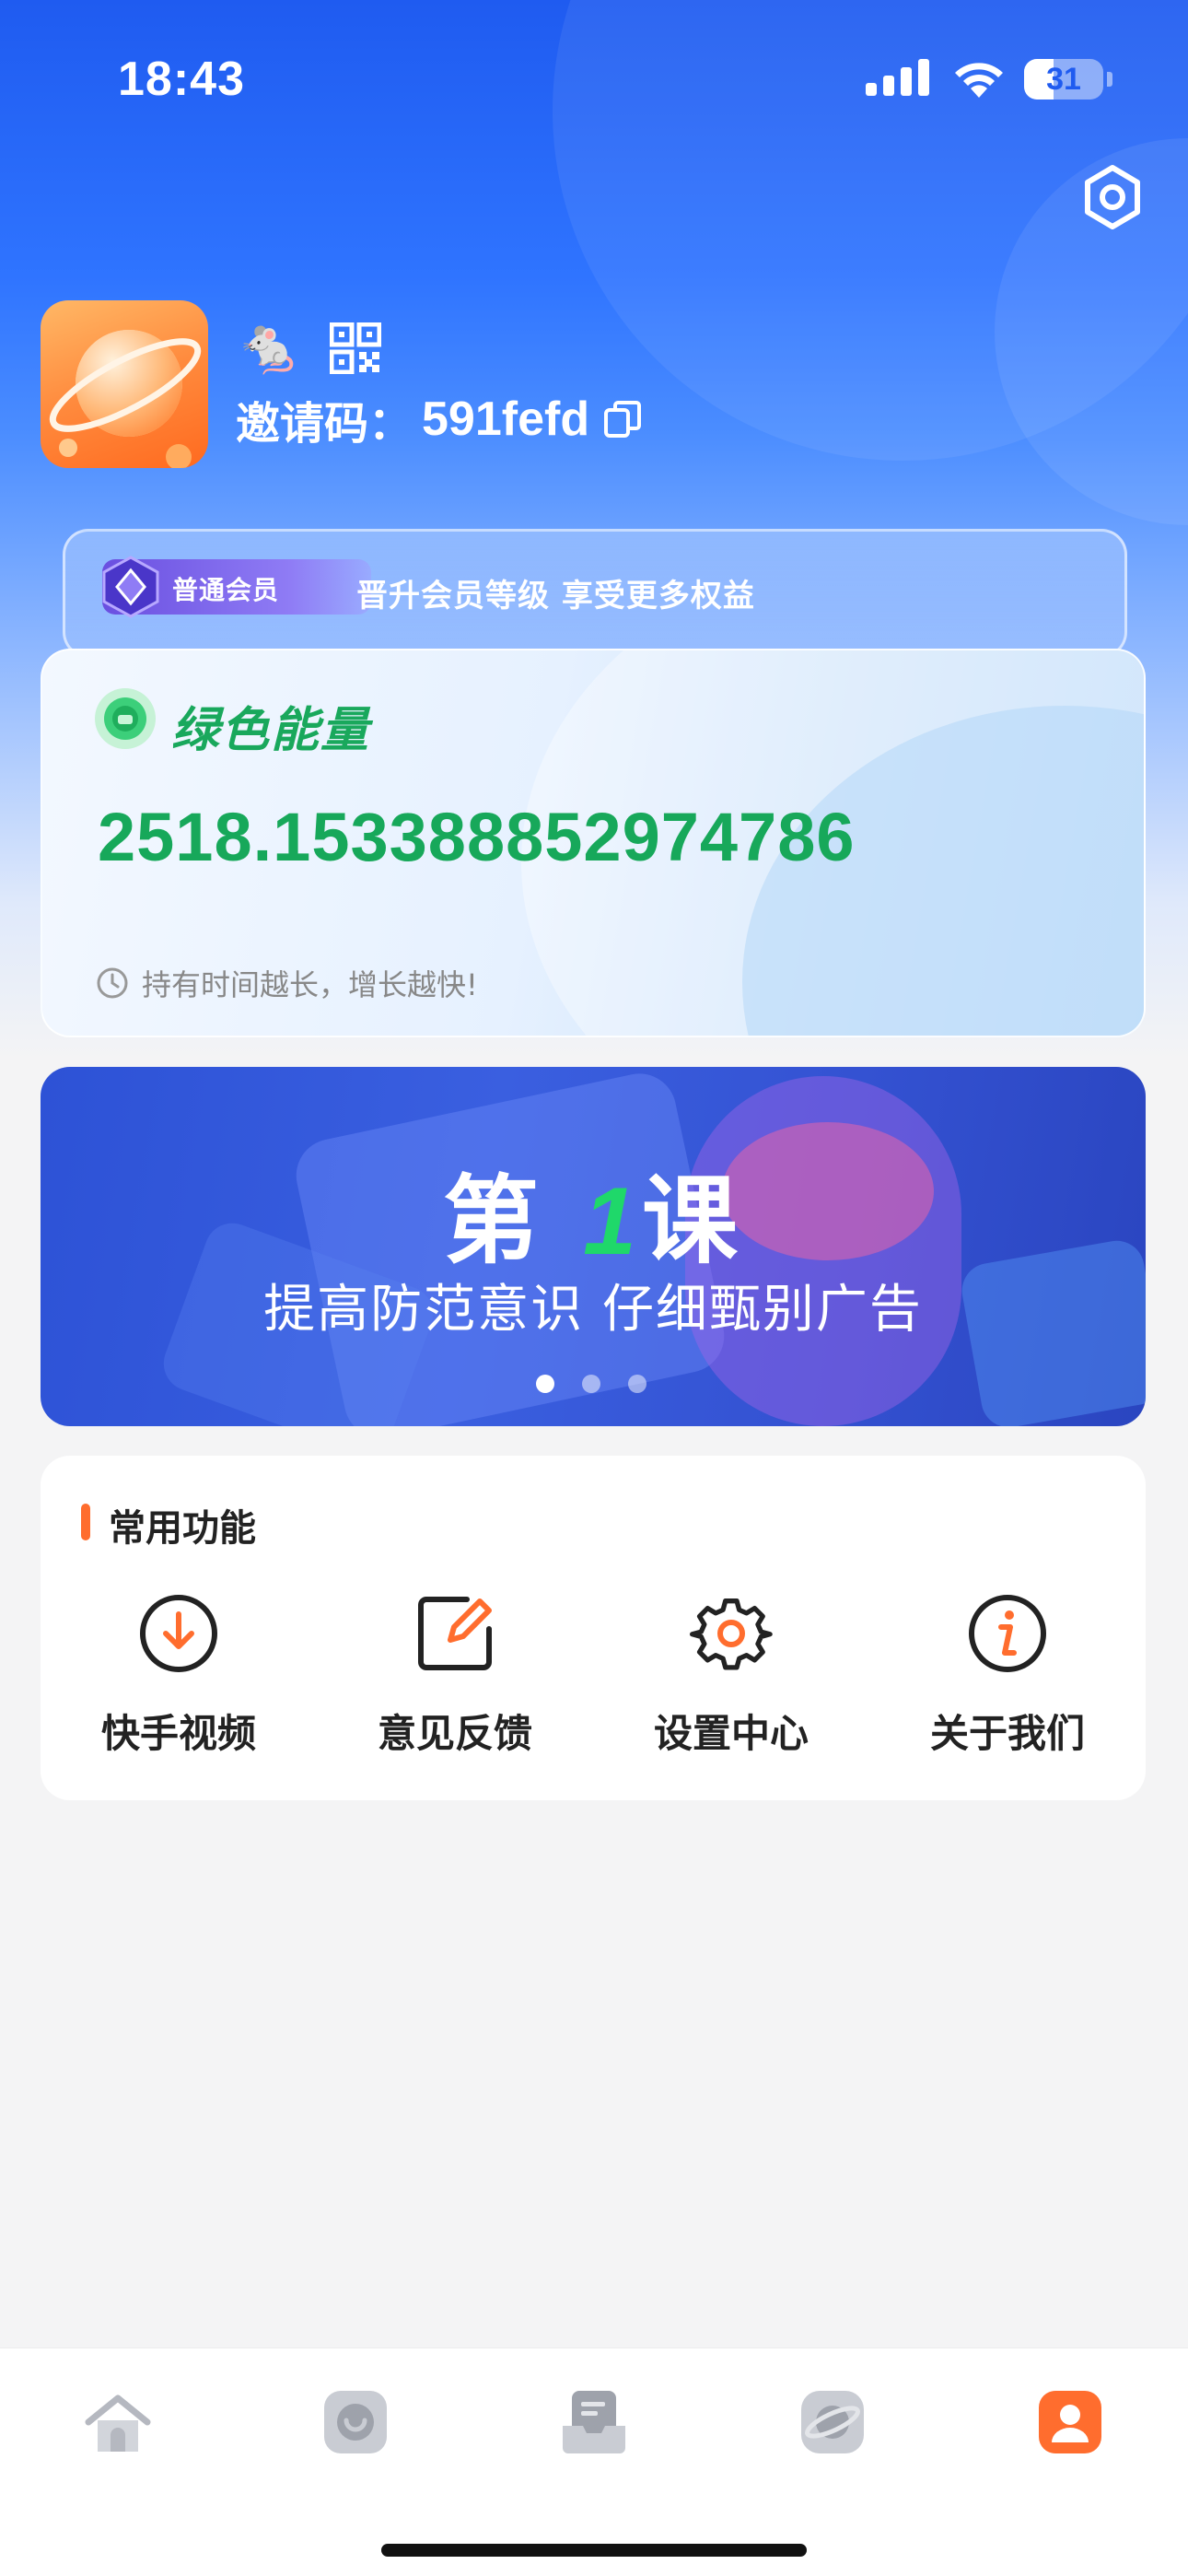 The height and width of the screenshot is (2576, 1188). Describe the element at coordinates (324, 424) in the screenshot. I see `invite-label: 邀请码：` at that location.